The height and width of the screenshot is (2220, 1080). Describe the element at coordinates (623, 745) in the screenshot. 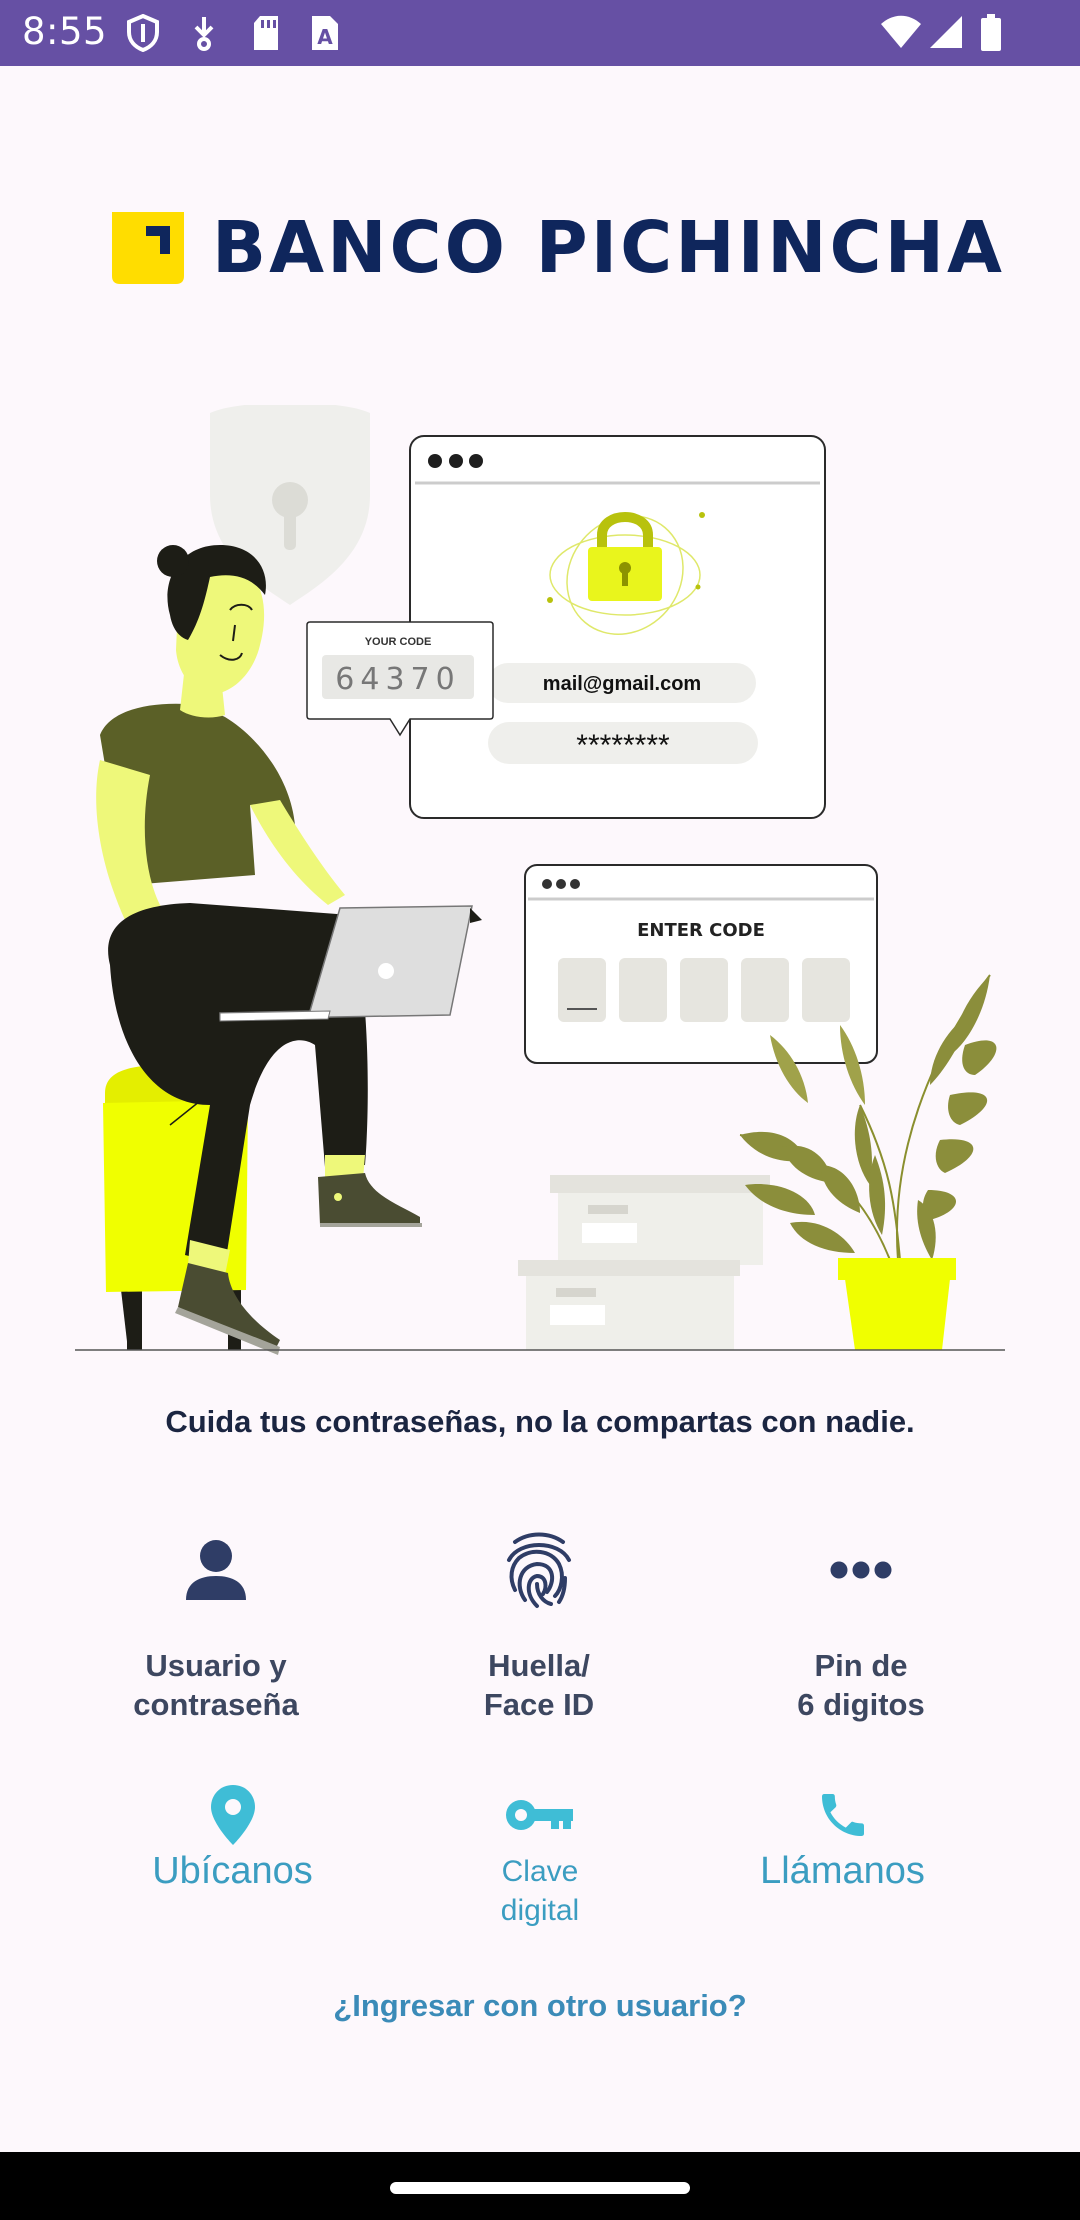

I see `password-field-illustration: ********` at that location.